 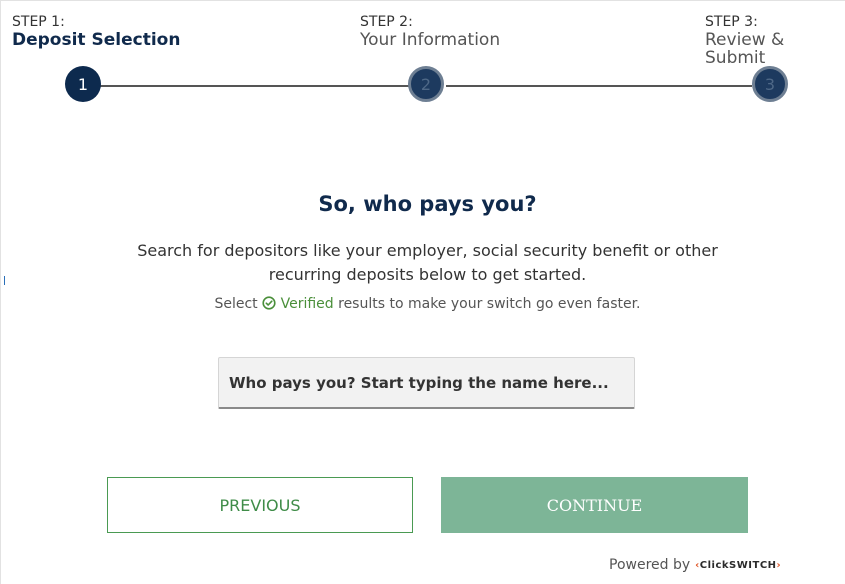 What do you see at coordinates (307, 304) in the screenshot?
I see `verified-word: Verified` at bounding box center [307, 304].